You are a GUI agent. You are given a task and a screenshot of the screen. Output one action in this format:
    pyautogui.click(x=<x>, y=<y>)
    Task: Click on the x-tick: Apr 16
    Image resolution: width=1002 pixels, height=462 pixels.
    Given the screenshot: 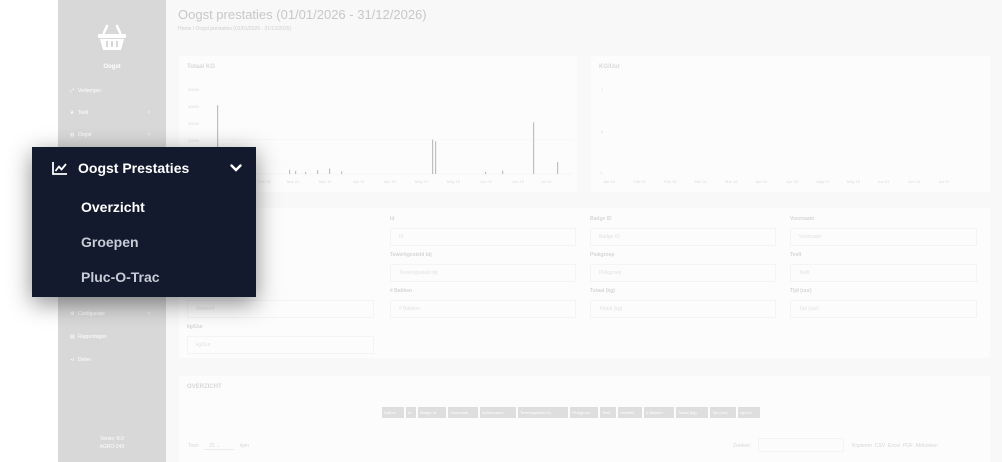 What is the action you would take?
    pyautogui.click(x=792, y=181)
    